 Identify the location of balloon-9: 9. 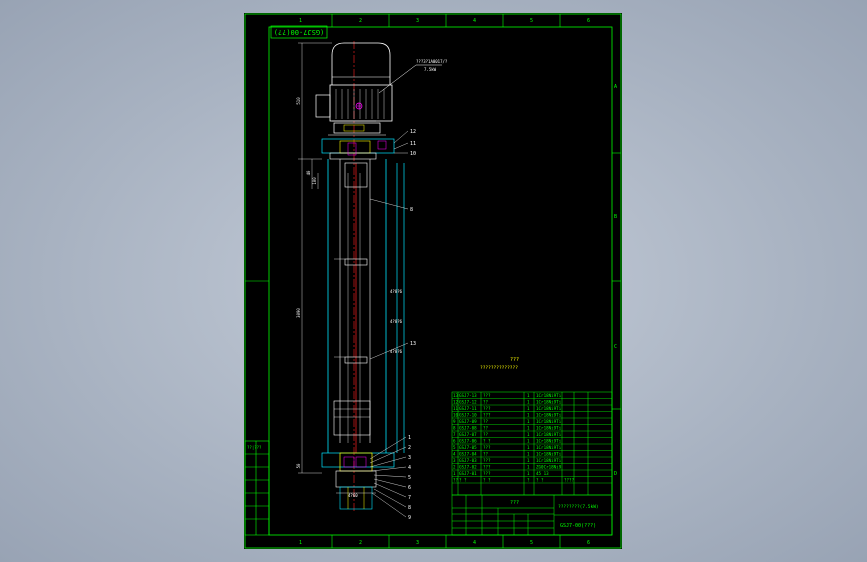
(409, 518).